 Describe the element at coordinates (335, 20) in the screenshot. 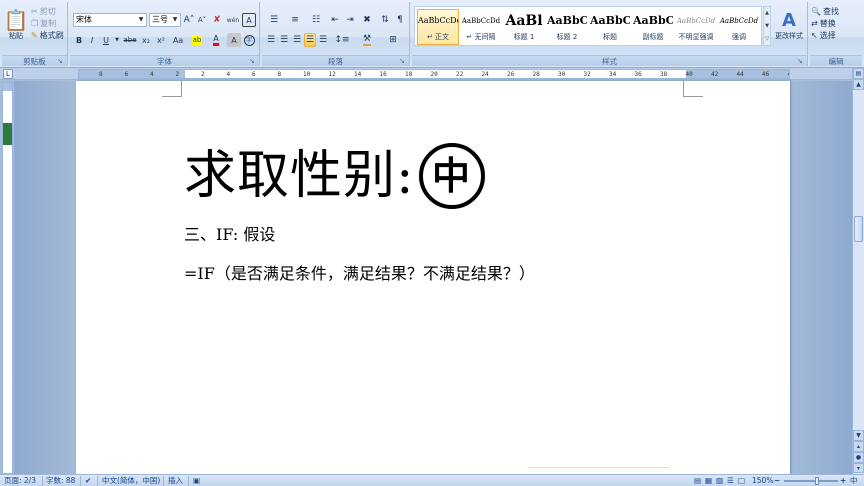

I see `decrease-indent-button: ⇤` at that location.